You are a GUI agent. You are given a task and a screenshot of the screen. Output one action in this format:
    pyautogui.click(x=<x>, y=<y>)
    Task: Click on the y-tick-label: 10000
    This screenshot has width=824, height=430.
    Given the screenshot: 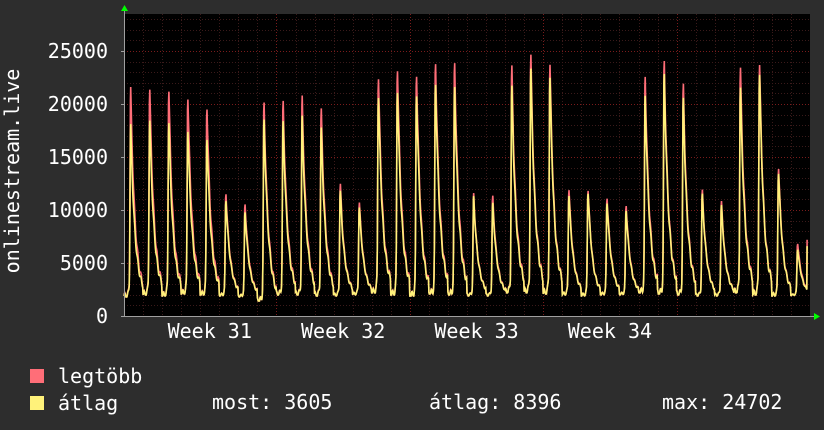 What is the action you would take?
    pyautogui.click(x=78, y=210)
    